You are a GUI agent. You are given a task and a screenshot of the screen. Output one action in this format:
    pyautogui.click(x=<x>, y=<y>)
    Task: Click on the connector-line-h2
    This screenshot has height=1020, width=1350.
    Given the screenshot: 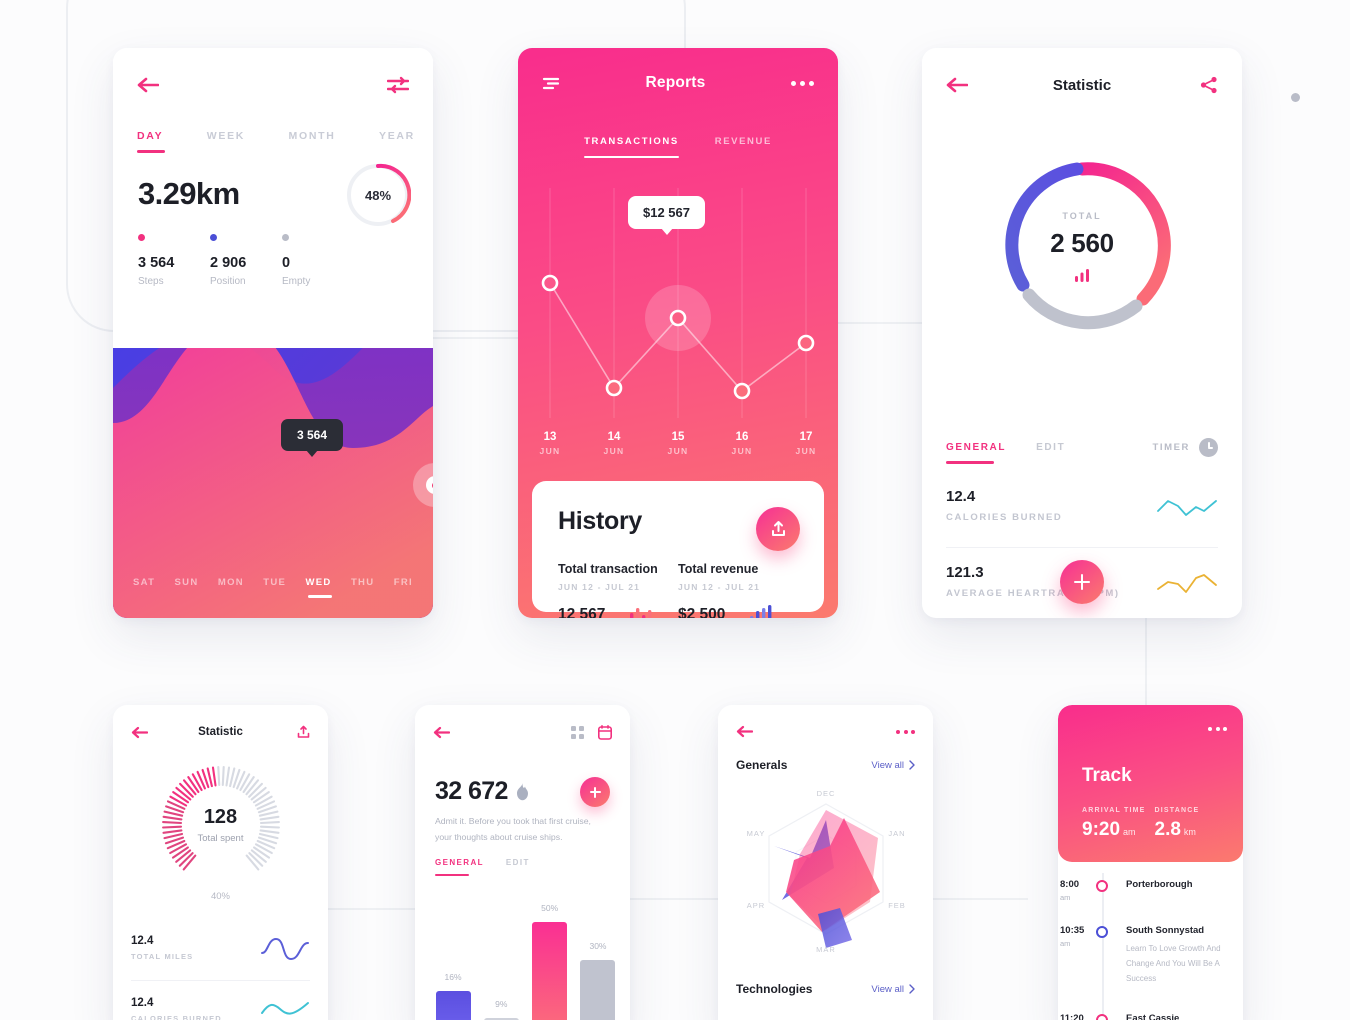 What is the action you would take?
    pyautogui.click(x=880, y=323)
    